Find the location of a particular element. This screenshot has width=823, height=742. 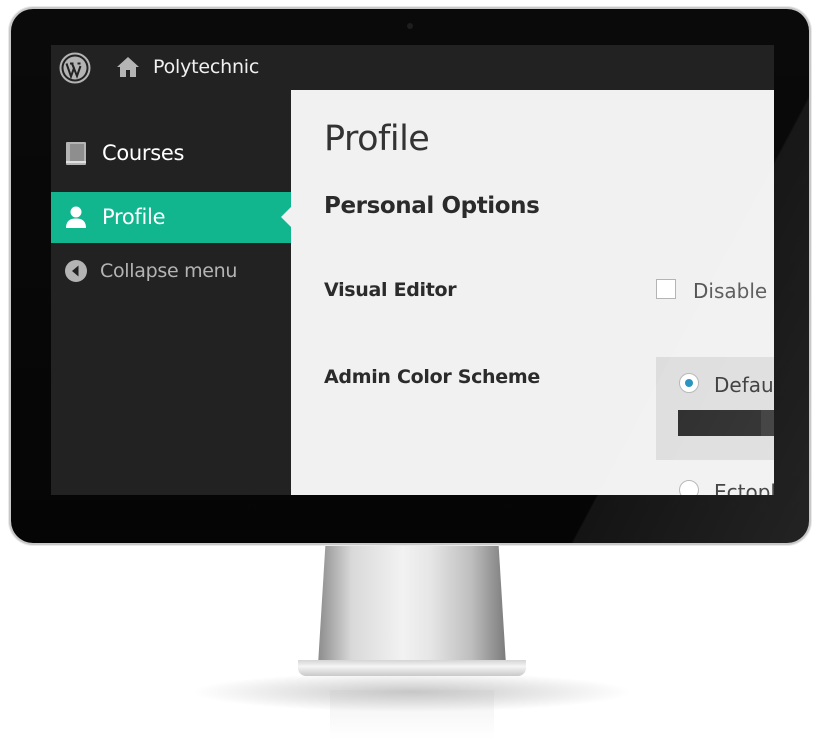

collapse-menu-button: Collapse menu is located at coordinates (171, 271).